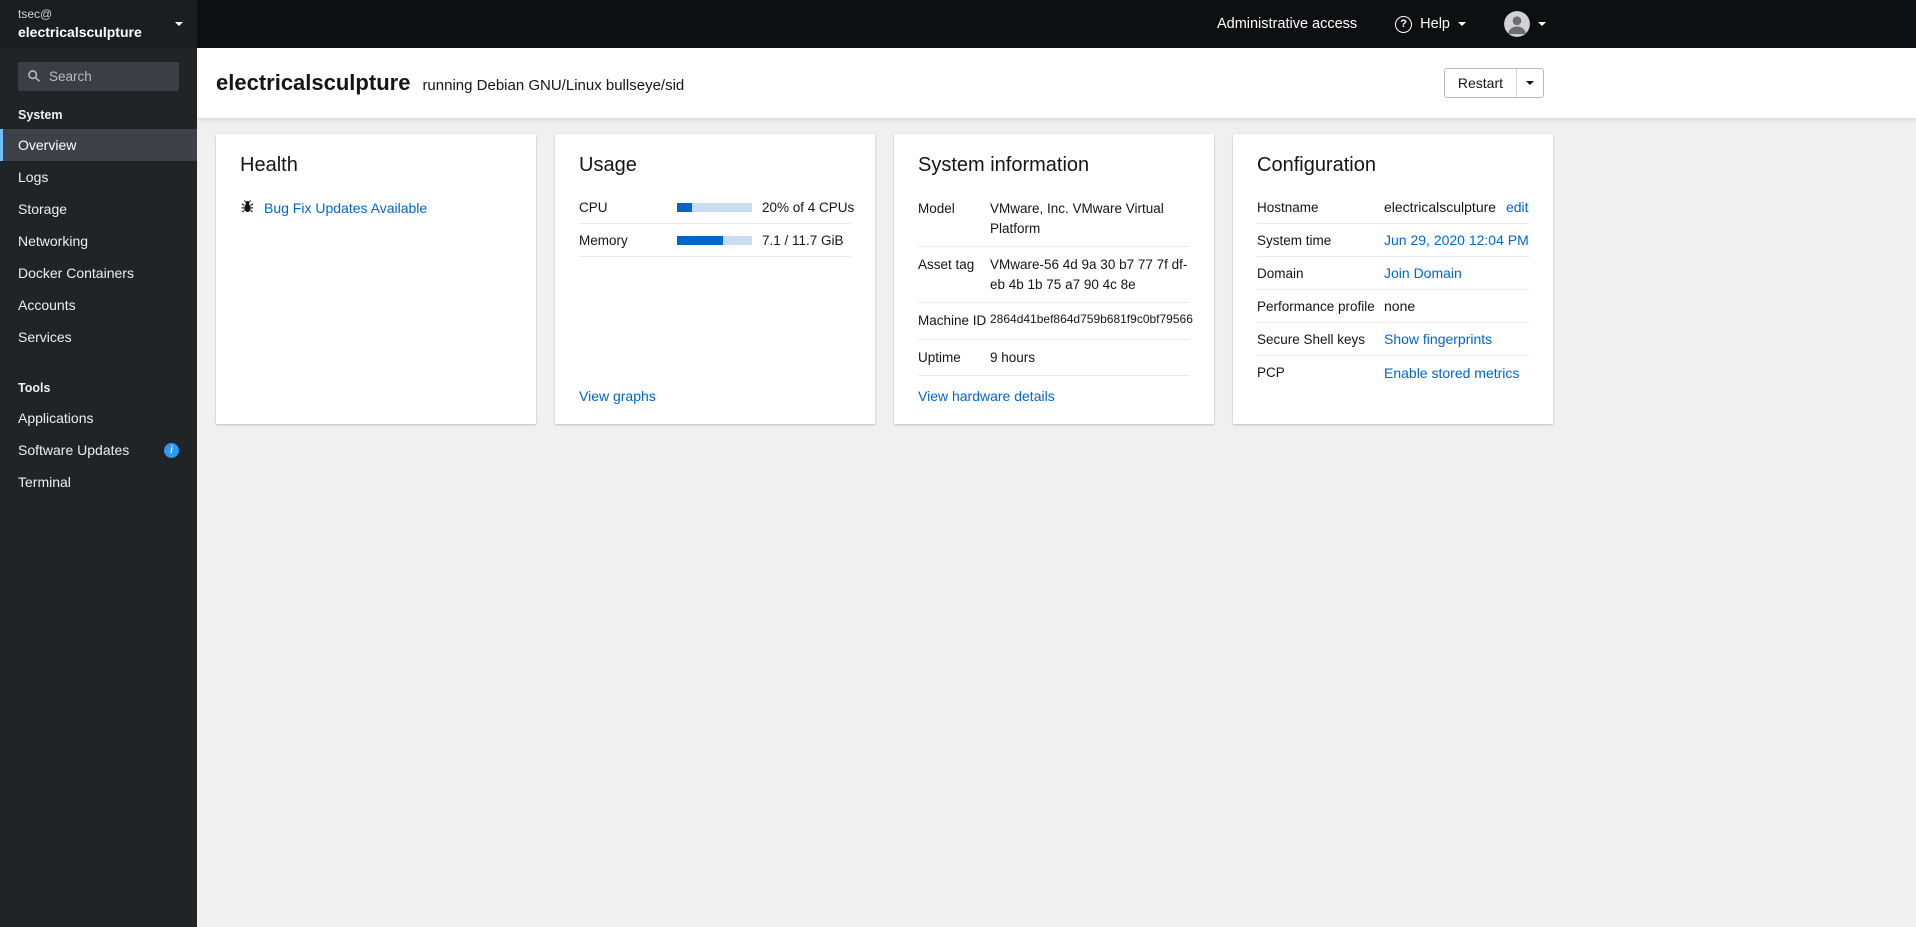 Image resolution: width=1916 pixels, height=927 pixels. What do you see at coordinates (803, 240) in the screenshot?
I see `memory-usage-text: 7.1 / 11.7 GiB` at bounding box center [803, 240].